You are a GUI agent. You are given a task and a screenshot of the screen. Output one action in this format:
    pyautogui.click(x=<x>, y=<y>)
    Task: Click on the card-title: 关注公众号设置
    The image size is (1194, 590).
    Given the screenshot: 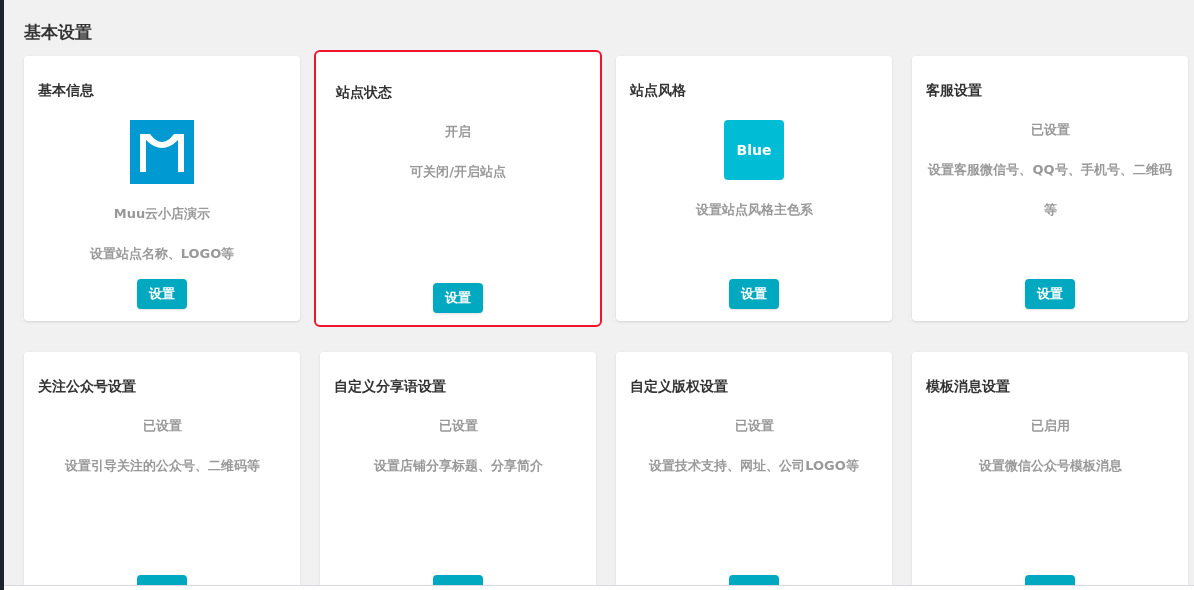 What is the action you would take?
    pyautogui.click(x=86, y=386)
    